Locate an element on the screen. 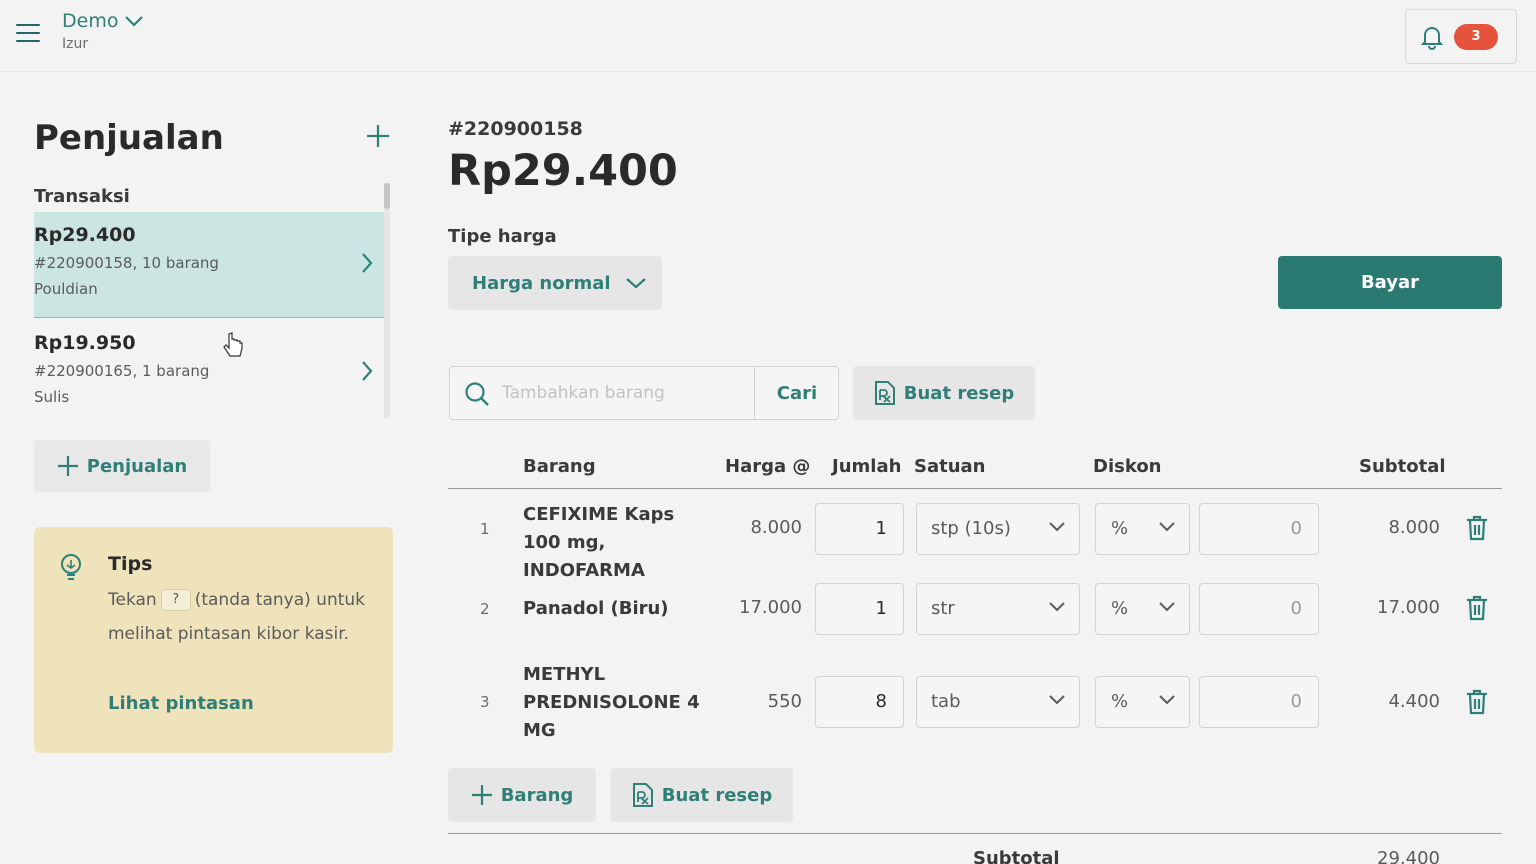 The height and width of the screenshot is (864, 1536). row-number: 2 is located at coordinates (485, 609).